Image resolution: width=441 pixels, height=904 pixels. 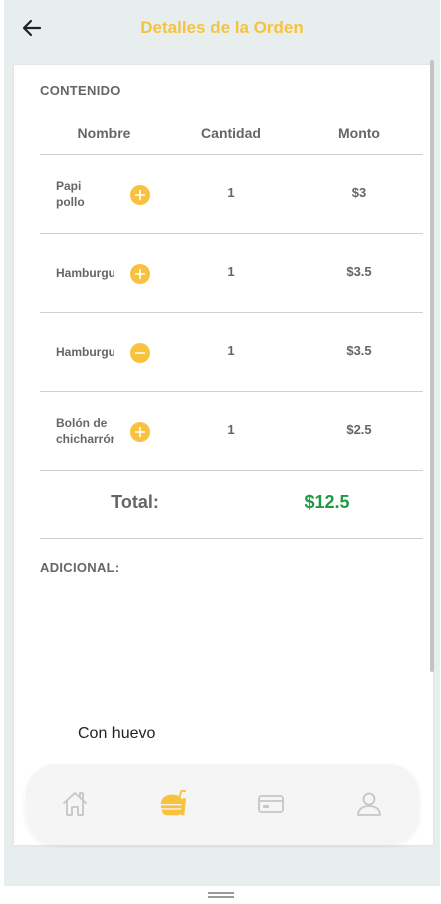 What do you see at coordinates (104, 133) in the screenshot?
I see `column-header-name: Nombre` at bounding box center [104, 133].